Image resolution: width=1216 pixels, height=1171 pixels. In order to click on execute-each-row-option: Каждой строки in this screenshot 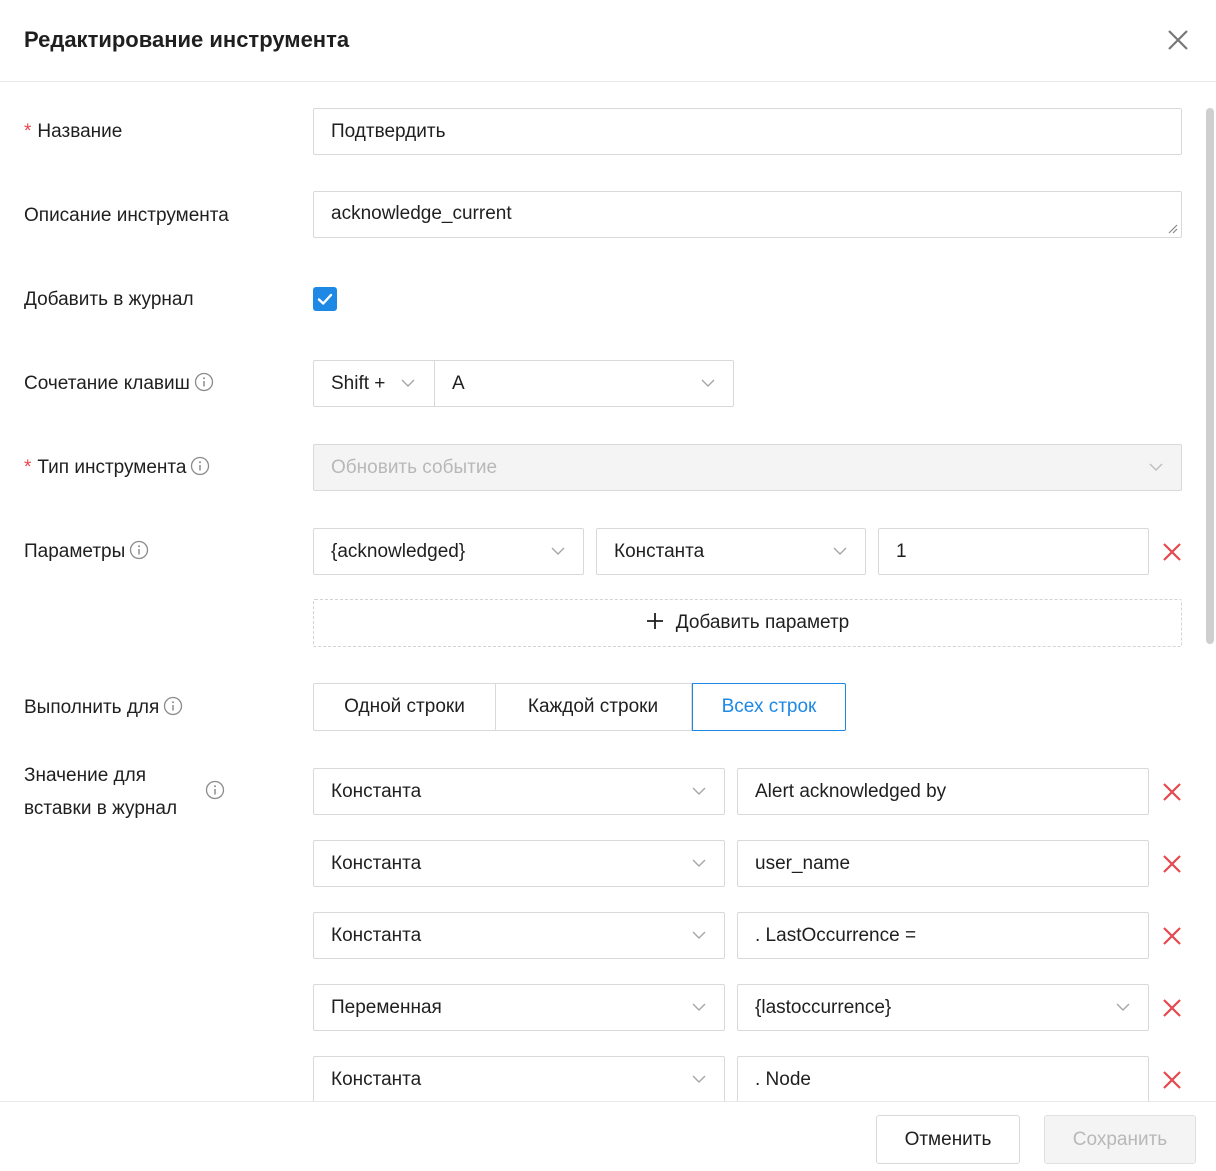, I will do `click(593, 707)`.